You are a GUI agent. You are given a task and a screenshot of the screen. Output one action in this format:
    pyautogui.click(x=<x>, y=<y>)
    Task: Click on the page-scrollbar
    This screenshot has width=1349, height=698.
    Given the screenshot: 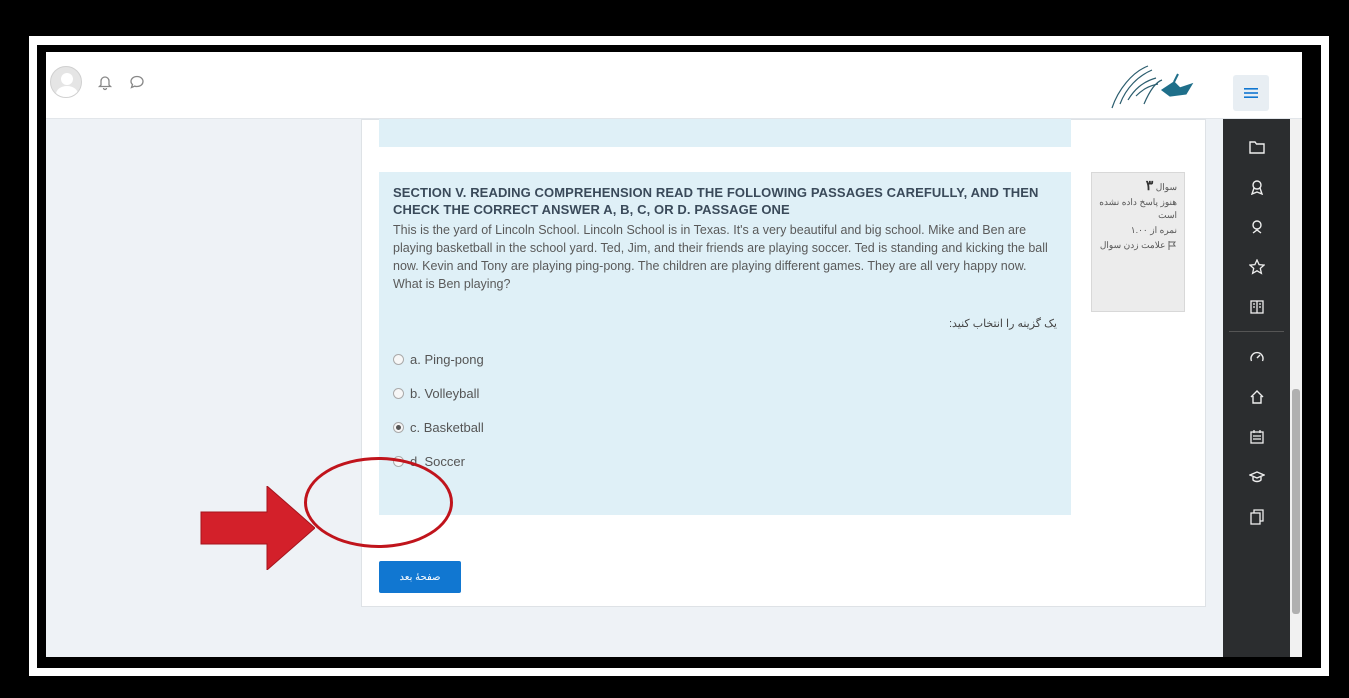 What is the action you would take?
    pyautogui.click(x=1296, y=388)
    